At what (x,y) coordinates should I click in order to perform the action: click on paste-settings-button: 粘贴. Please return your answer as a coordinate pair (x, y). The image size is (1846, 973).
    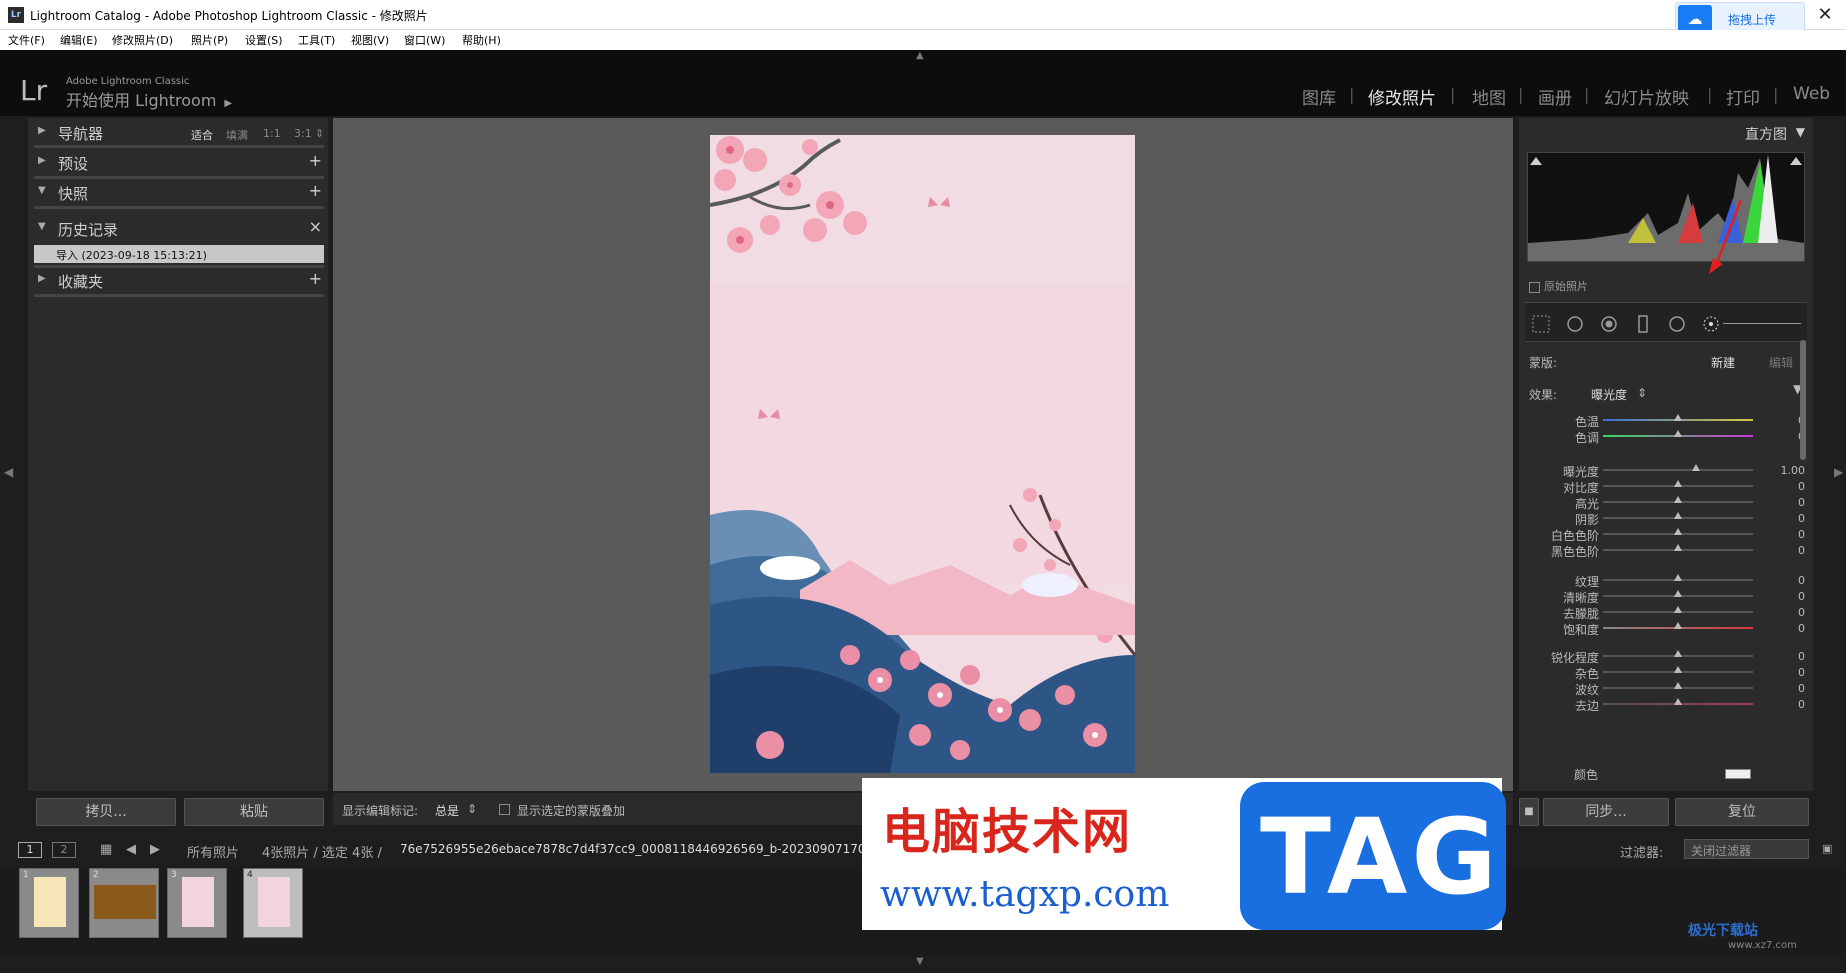
    Looking at the image, I should click on (254, 812).